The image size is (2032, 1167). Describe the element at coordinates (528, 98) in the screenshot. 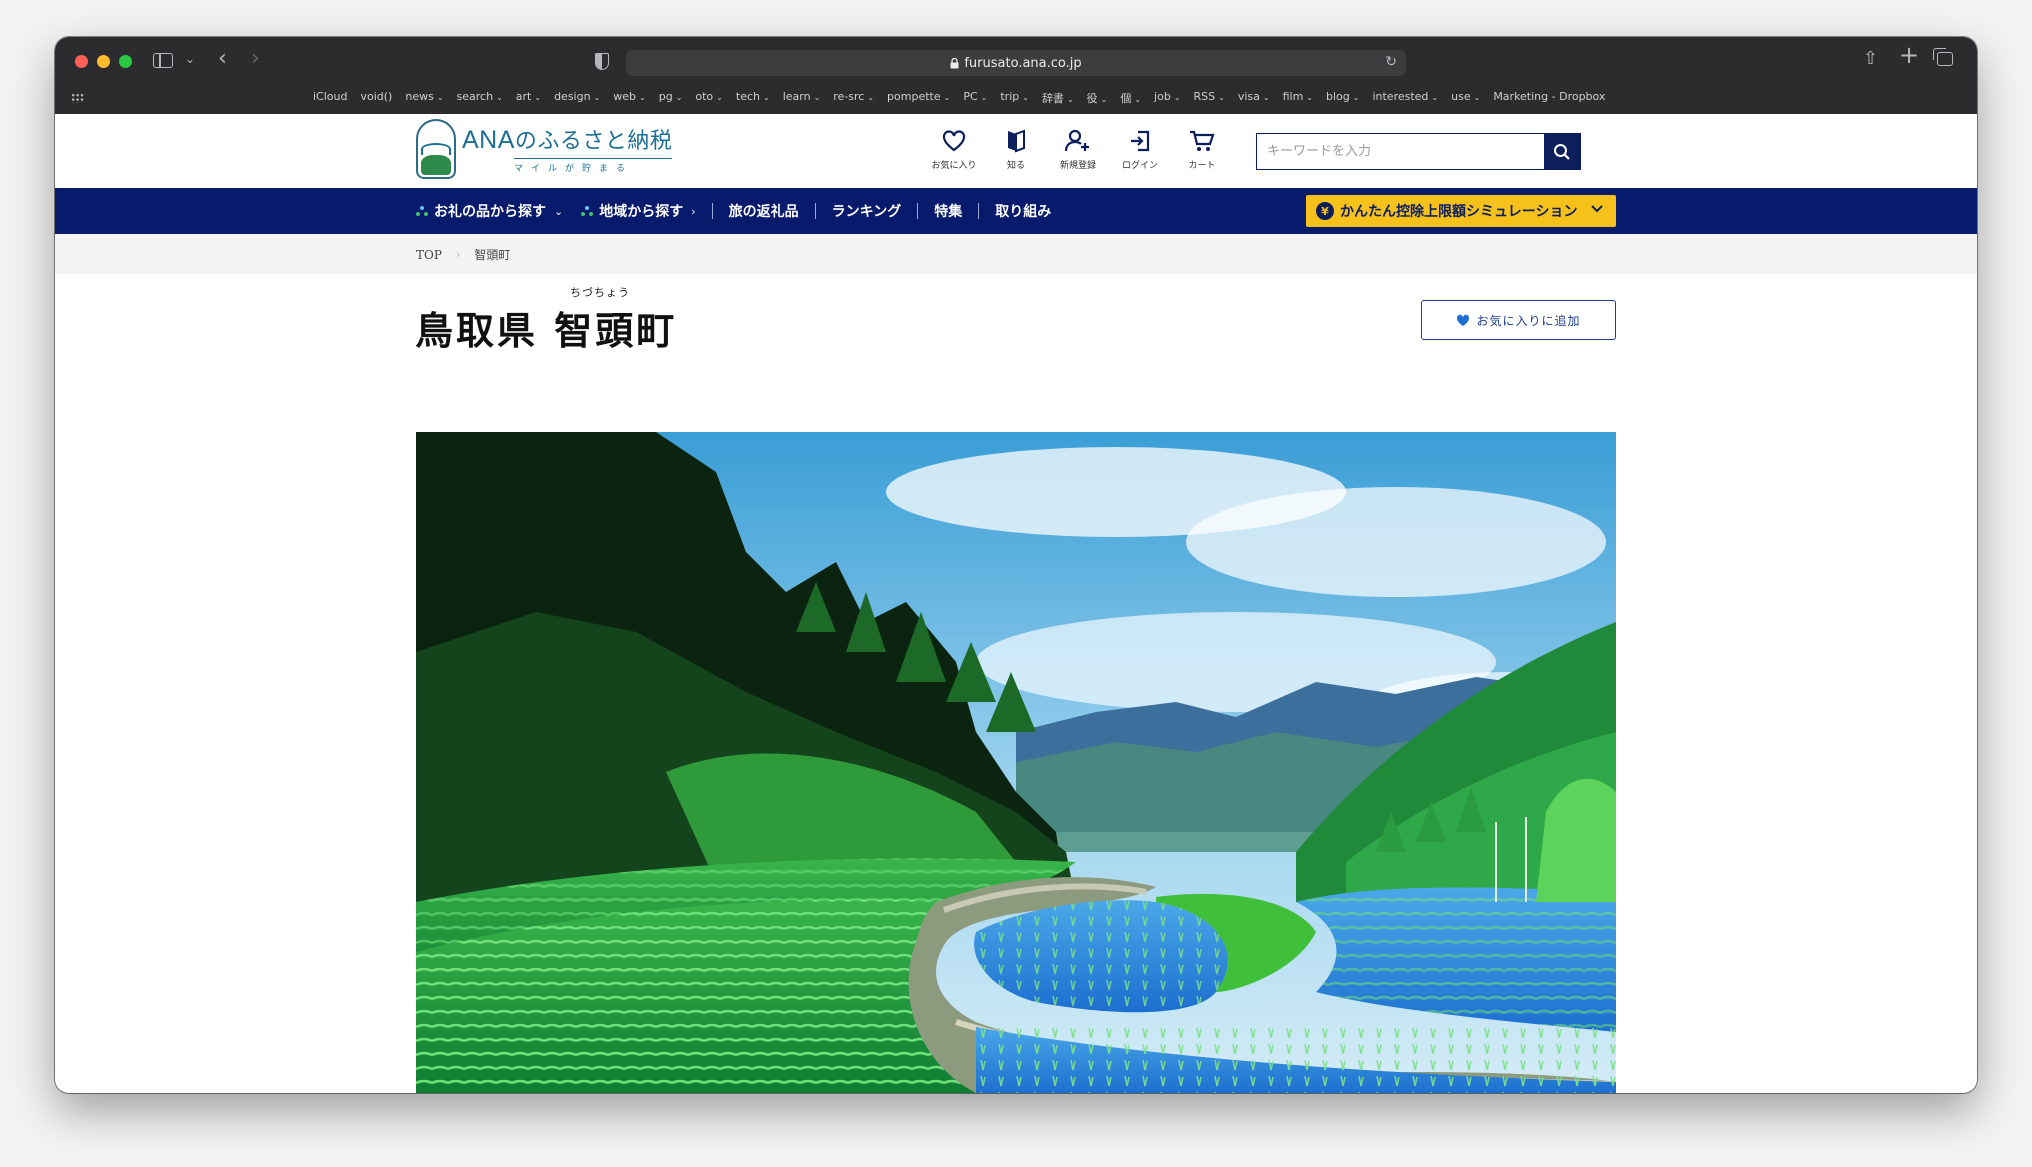

I see `bookmark-item: art ⌄` at that location.